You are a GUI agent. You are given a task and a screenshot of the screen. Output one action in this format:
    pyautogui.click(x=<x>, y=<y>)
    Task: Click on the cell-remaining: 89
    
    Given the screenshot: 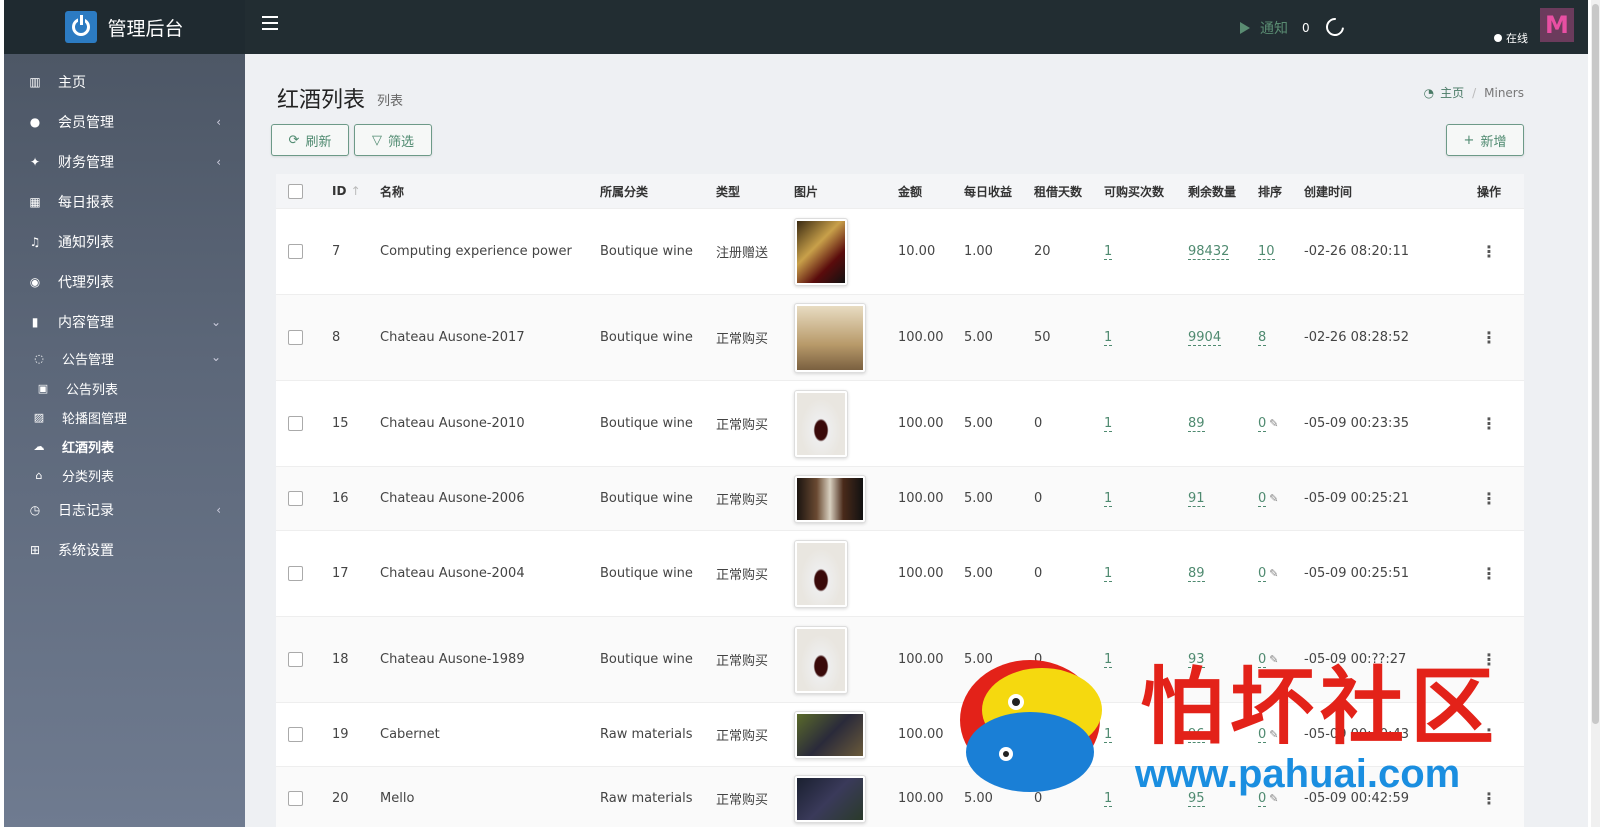 What is the action you would take?
    pyautogui.click(x=1213, y=574)
    